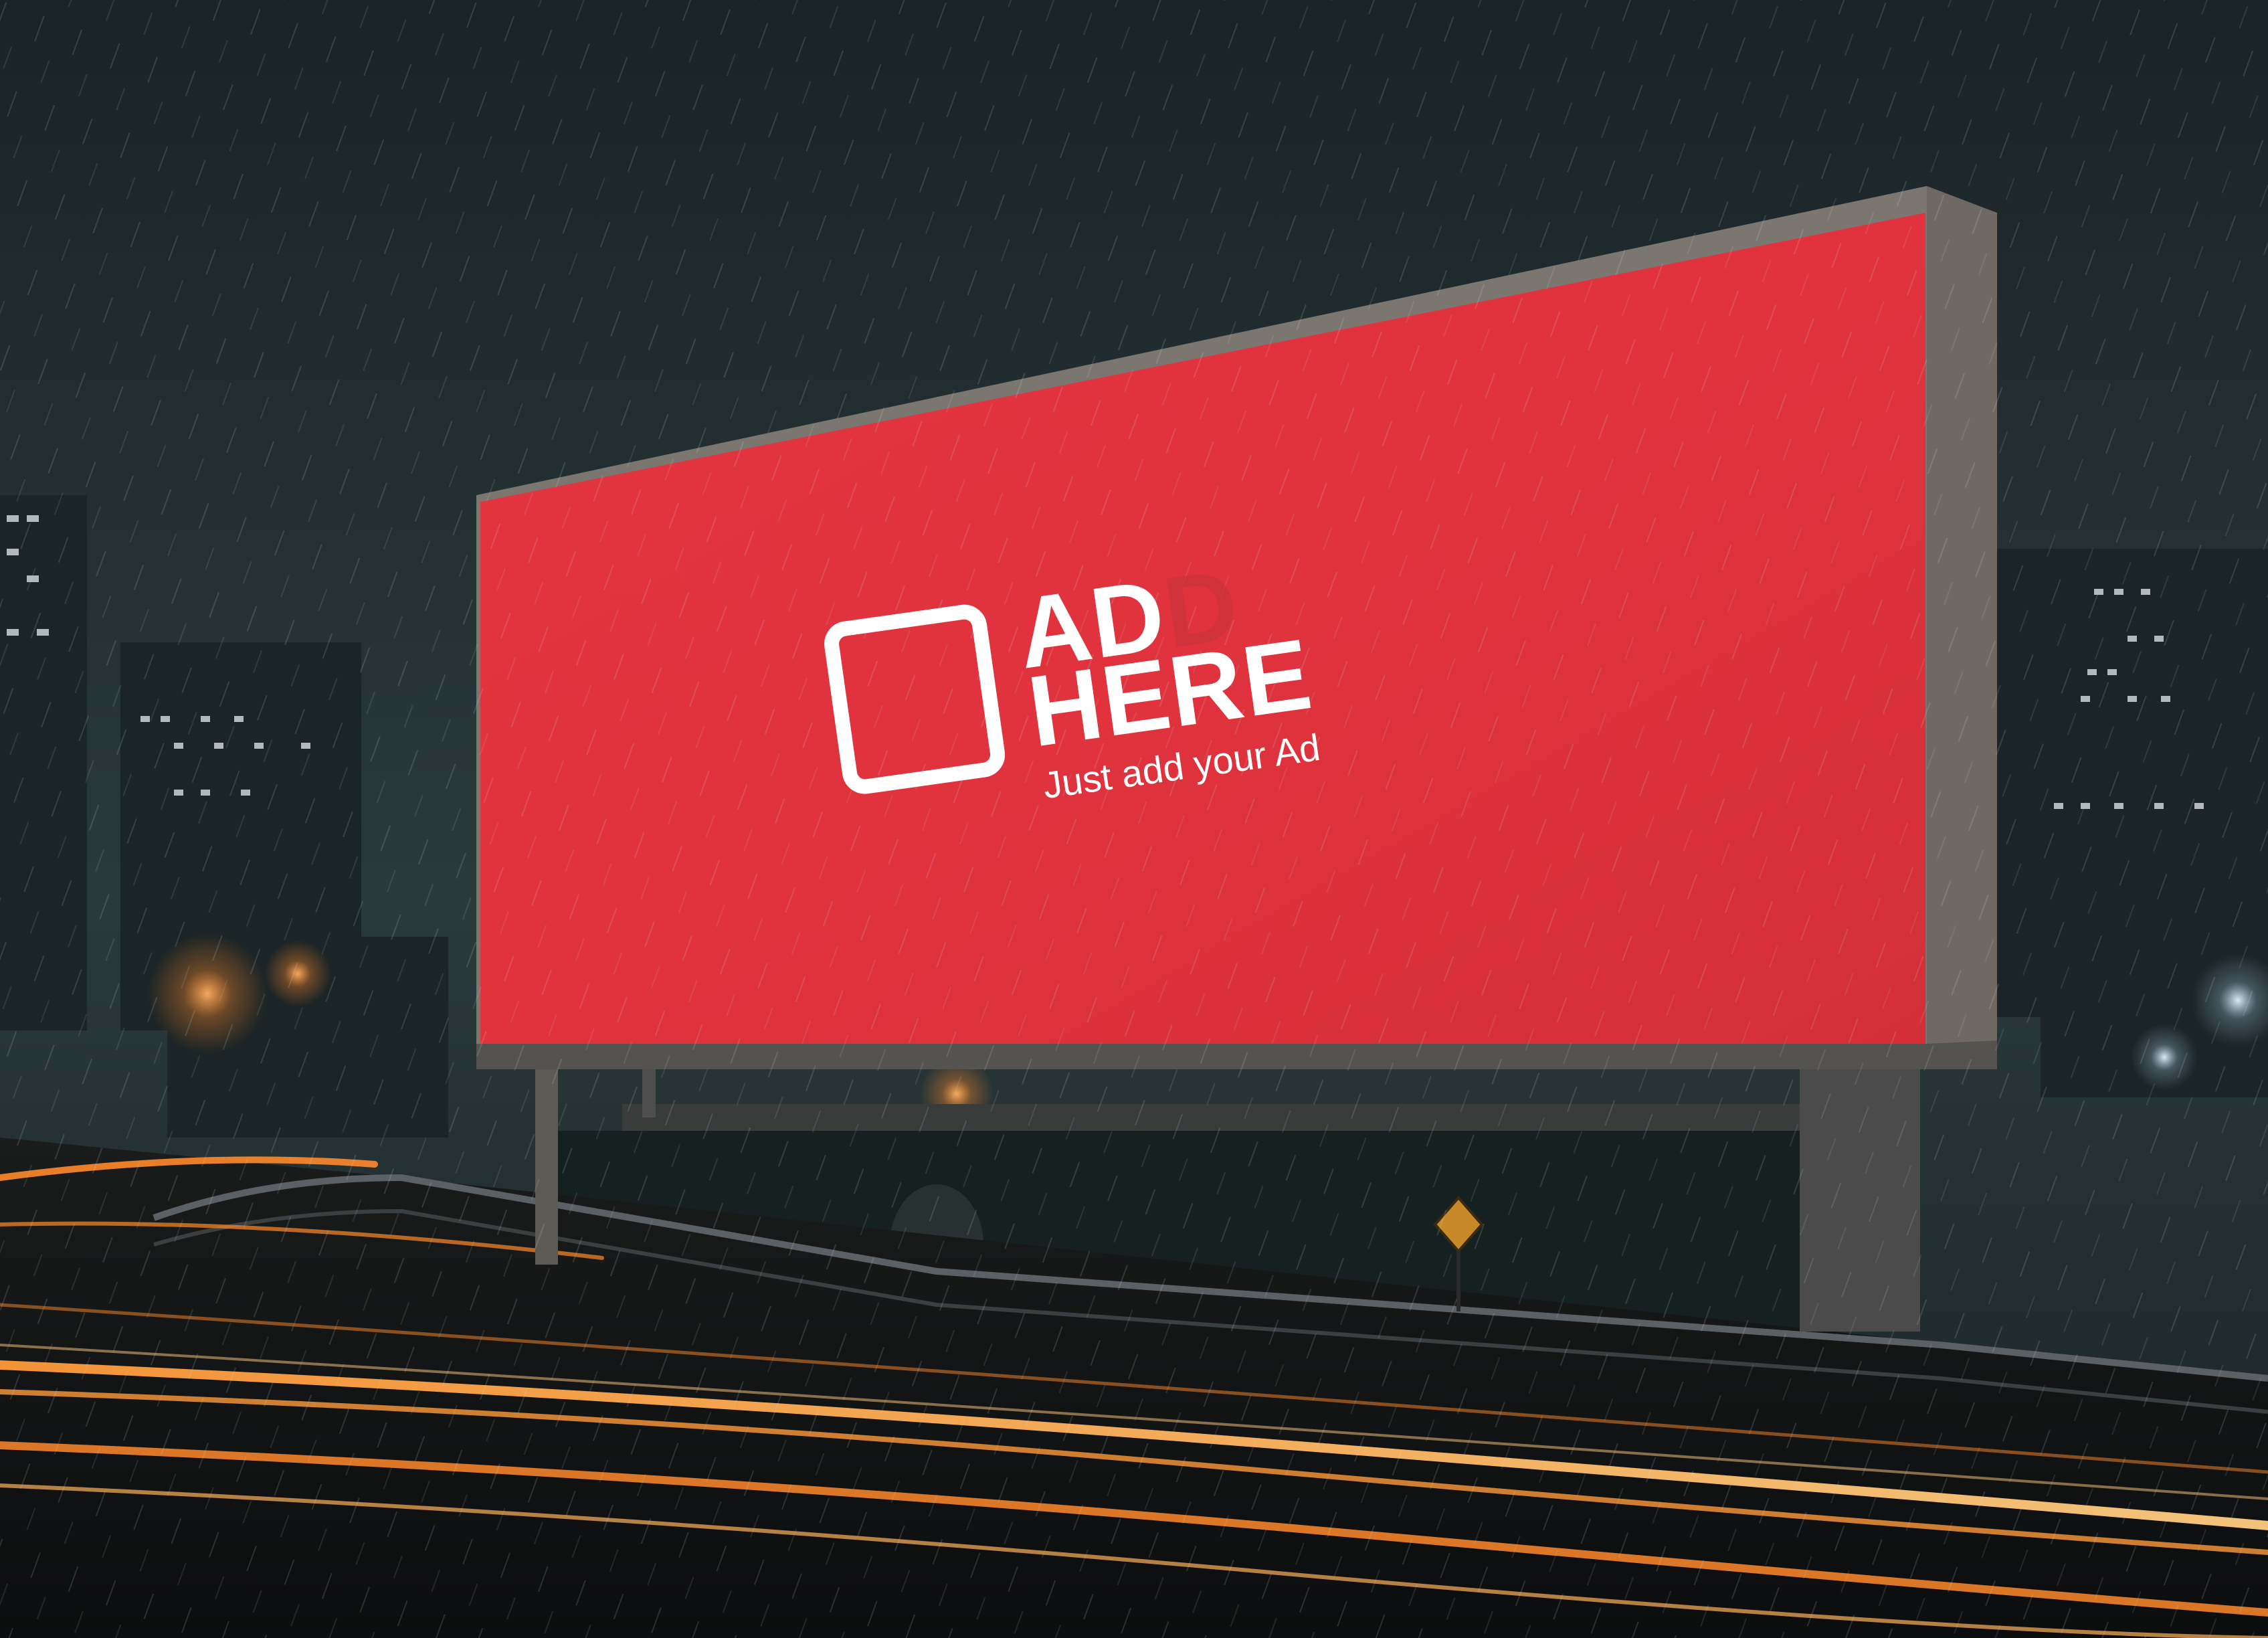 The image size is (2268, 1638). I want to click on rounded-square-icon, so click(914, 699).